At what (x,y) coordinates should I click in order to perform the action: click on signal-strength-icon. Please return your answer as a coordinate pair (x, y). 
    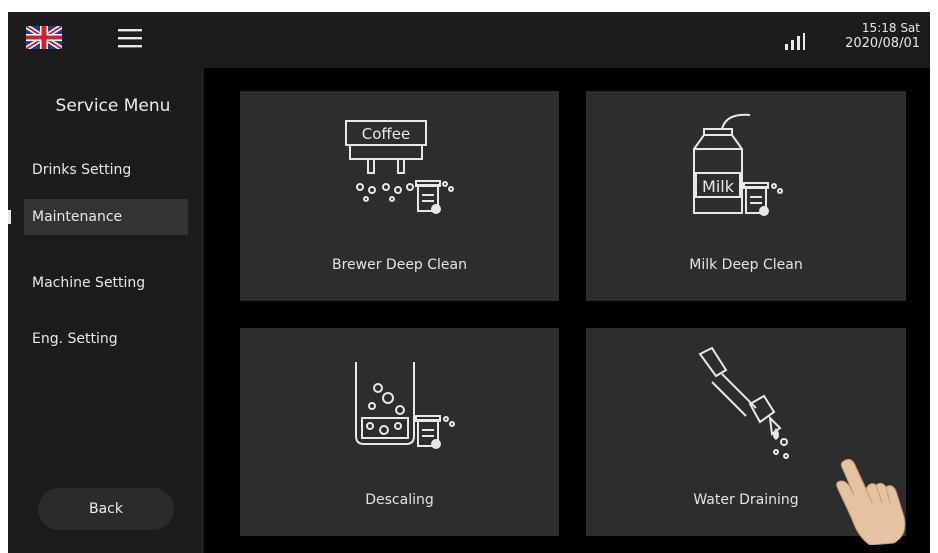
    Looking at the image, I should click on (795, 41).